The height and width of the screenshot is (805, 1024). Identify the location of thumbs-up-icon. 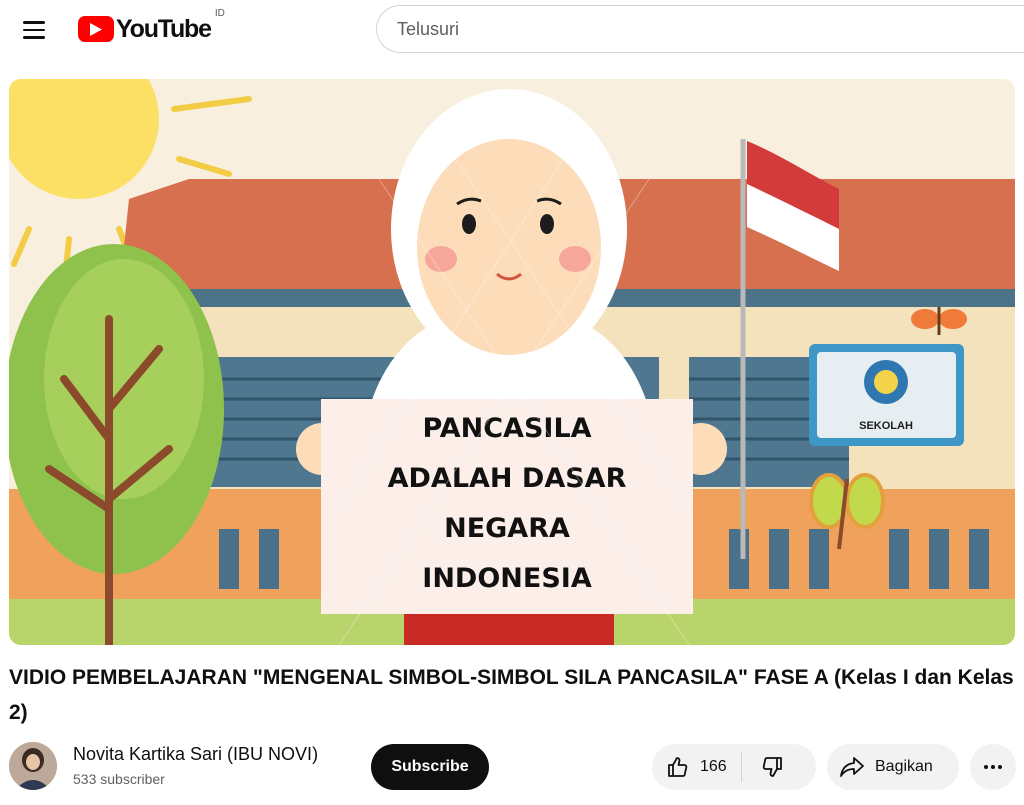
(678, 767).